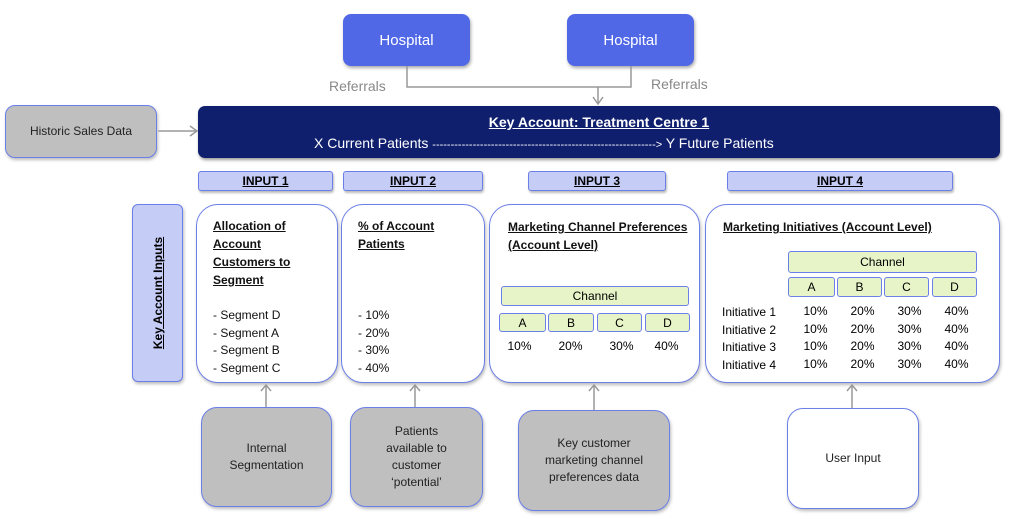 This screenshot has height=522, width=1010. I want to click on channel-value: 10%, so click(519, 346).